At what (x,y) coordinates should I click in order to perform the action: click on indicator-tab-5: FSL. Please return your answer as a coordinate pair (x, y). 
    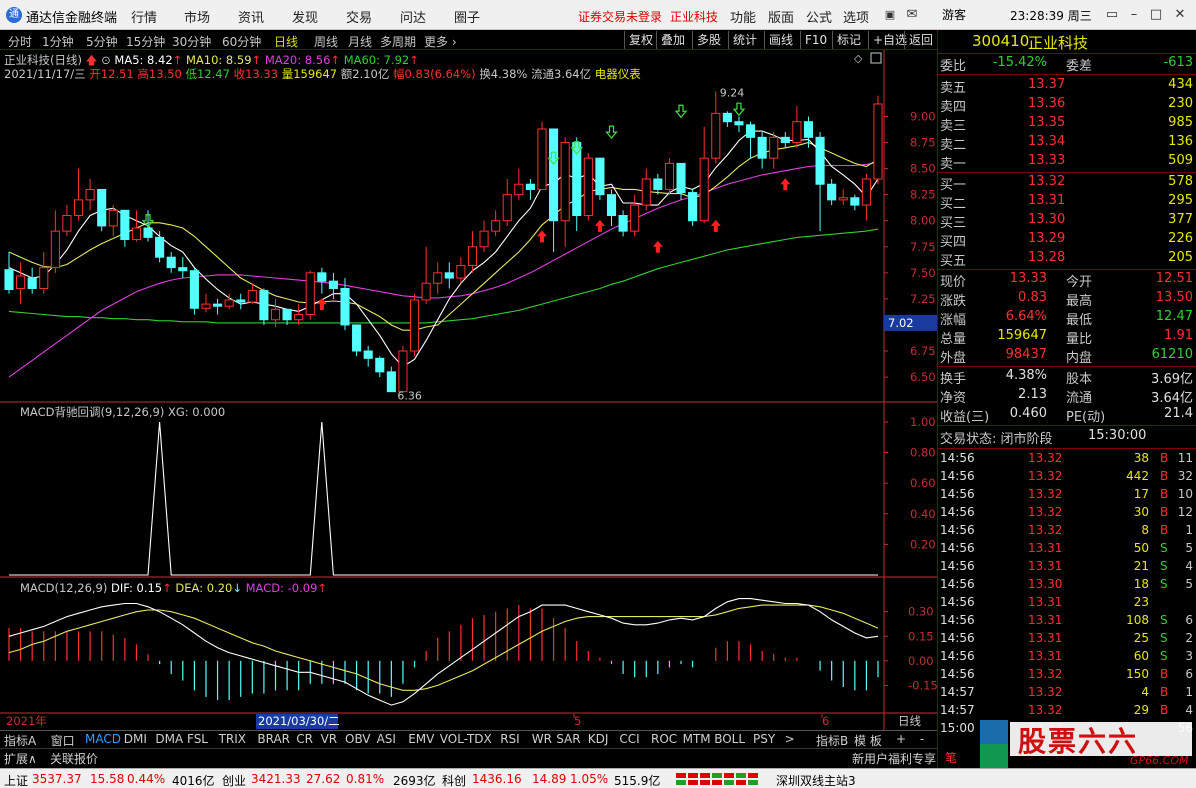
    Looking at the image, I should click on (197, 739).